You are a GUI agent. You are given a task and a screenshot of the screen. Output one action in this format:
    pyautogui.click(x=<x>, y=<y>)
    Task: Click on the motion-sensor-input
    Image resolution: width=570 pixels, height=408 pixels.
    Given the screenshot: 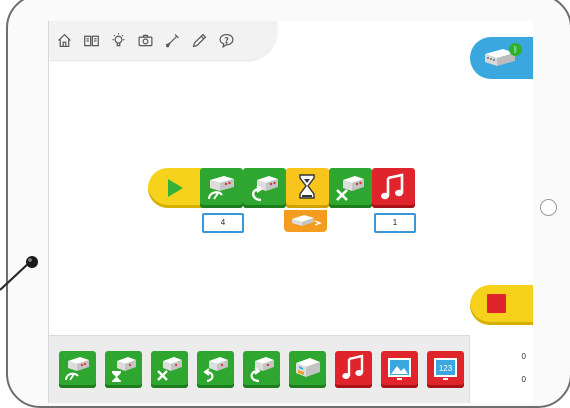 What is the action you would take?
    pyautogui.click(x=305, y=221)
    